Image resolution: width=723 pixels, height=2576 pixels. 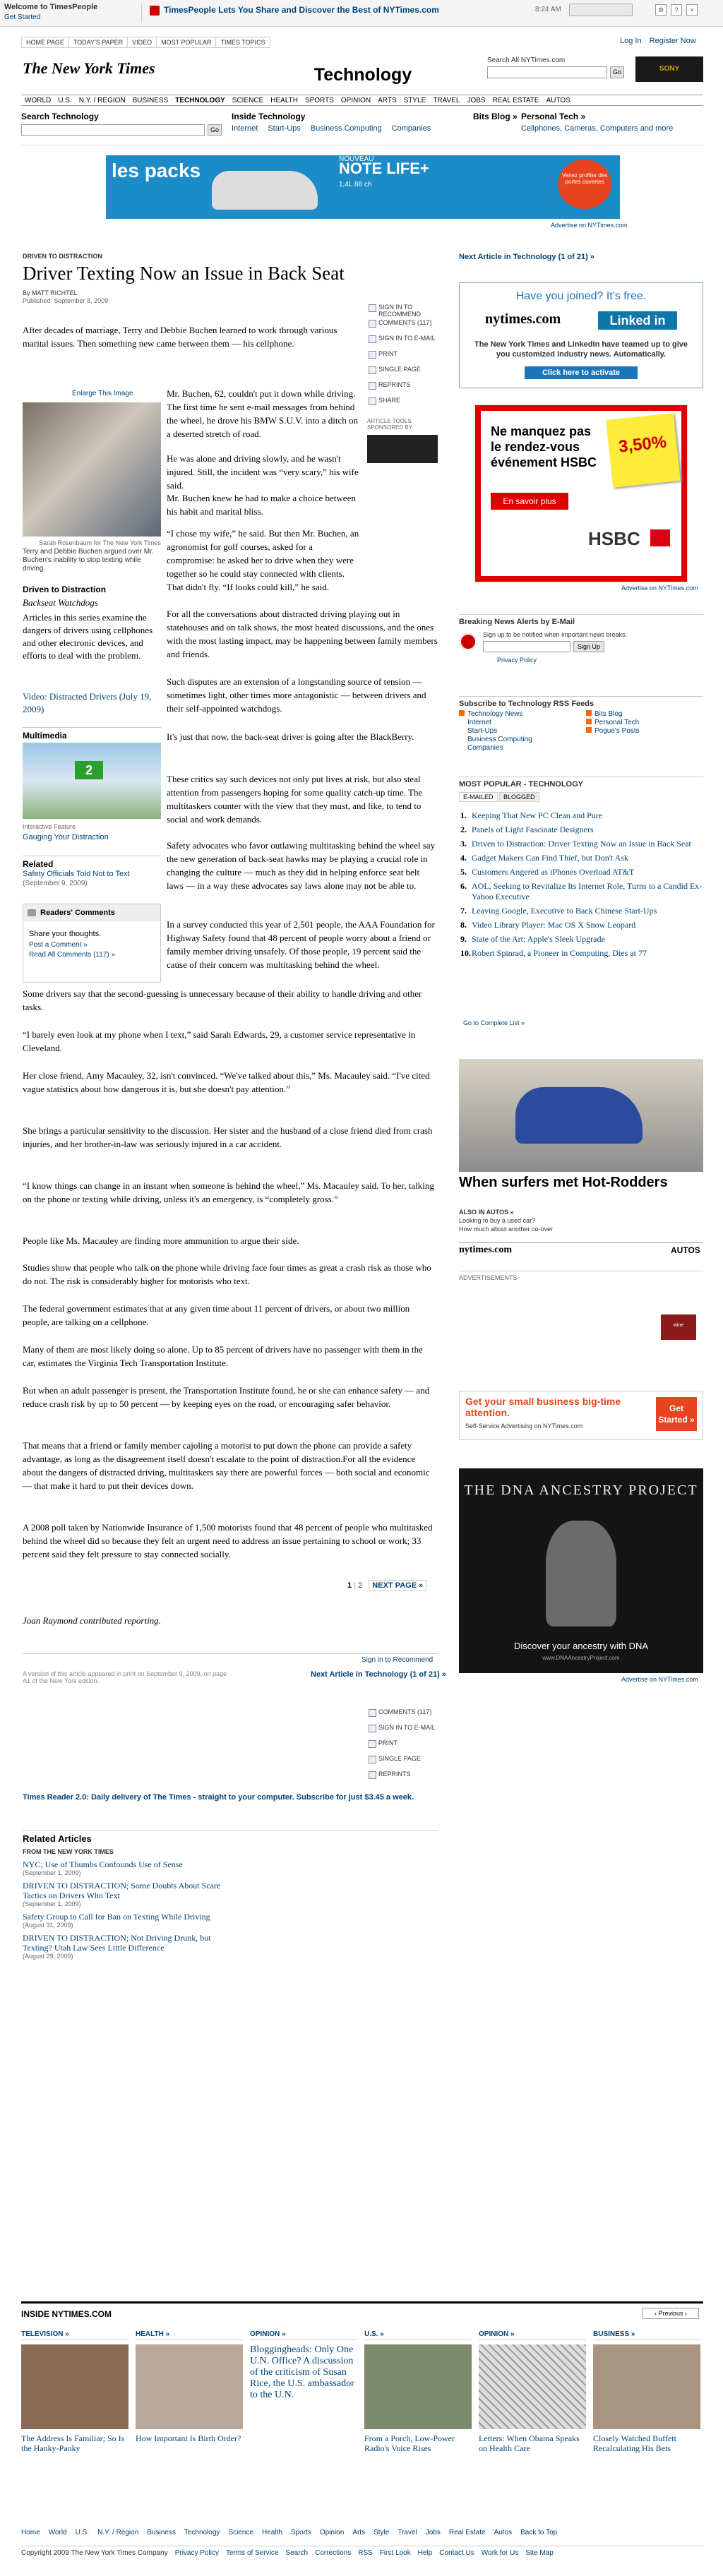 I want to click on rss-link: Technology News, so click(x=515, y=714).